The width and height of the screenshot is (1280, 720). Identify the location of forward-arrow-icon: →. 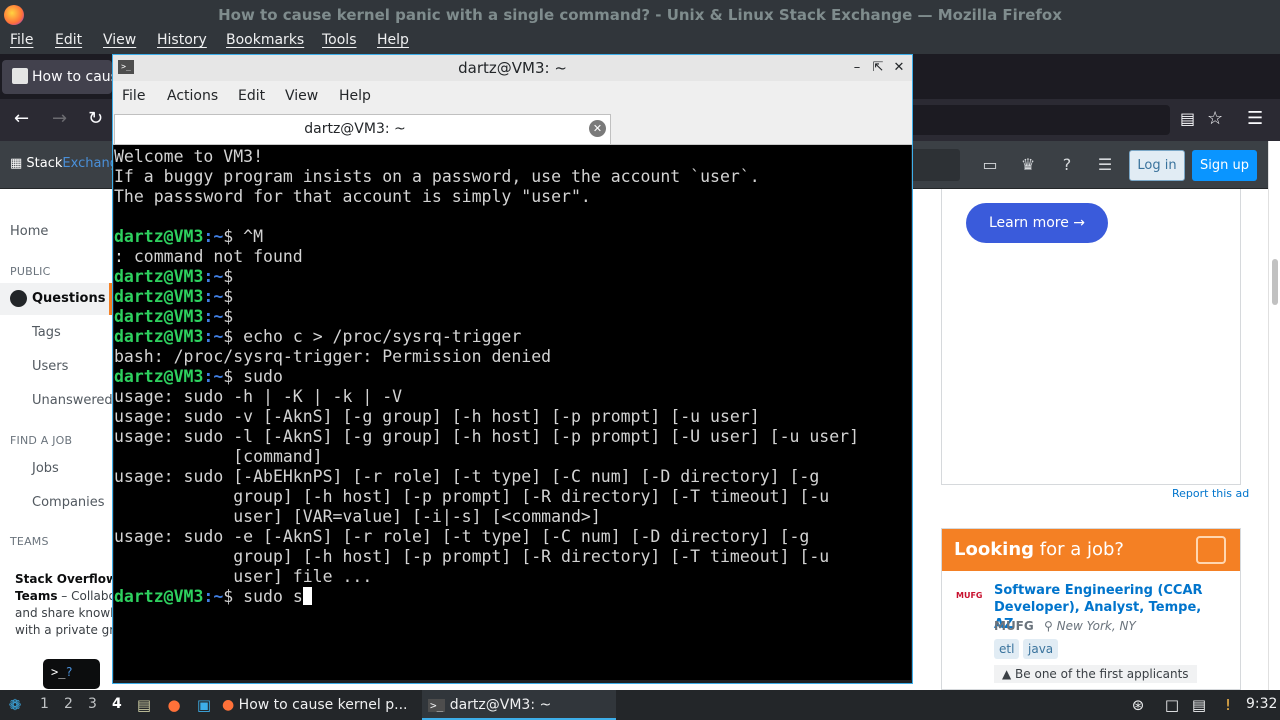
(59, 119).